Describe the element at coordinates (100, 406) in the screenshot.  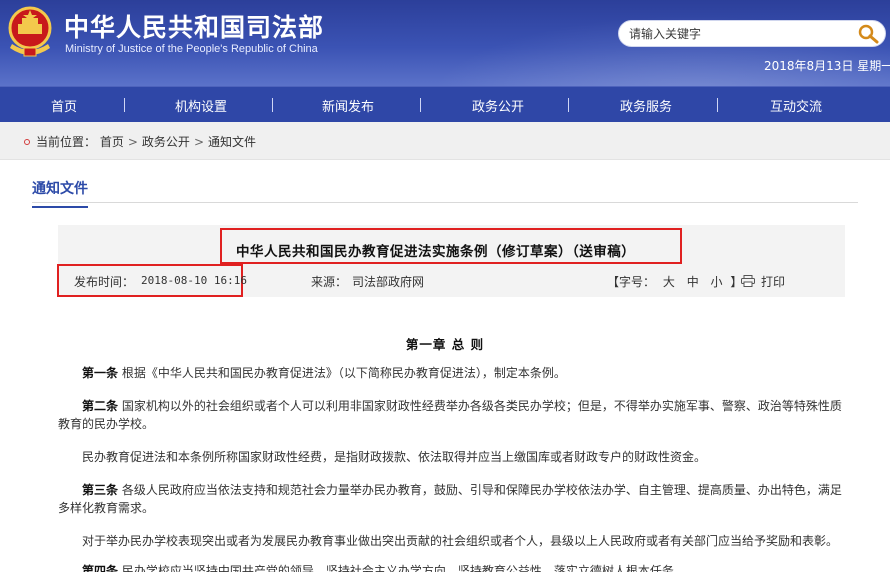
I see `article-clause-lead: 第二条` at that location.